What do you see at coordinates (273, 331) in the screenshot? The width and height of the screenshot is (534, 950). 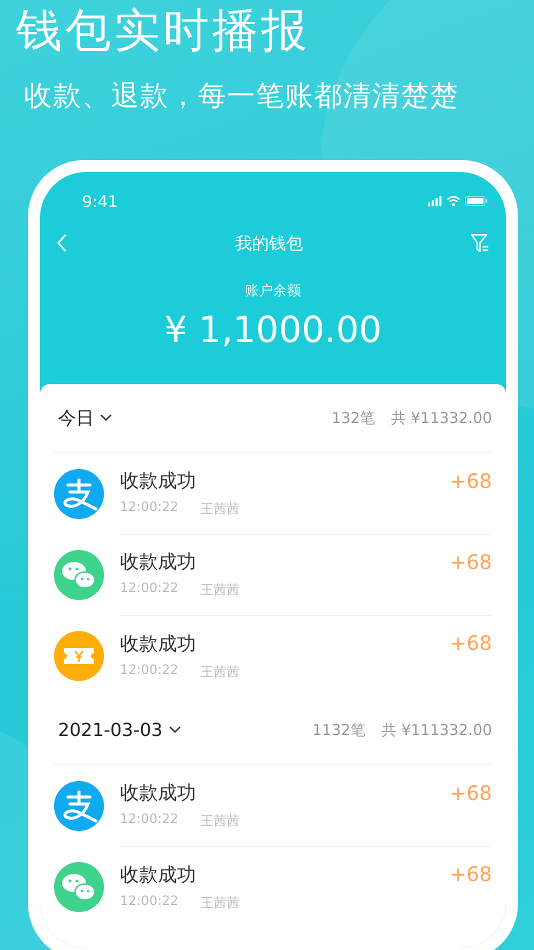 I see `balance-amount: ¥ 1,1000.00` at bounding box center [273, 331].